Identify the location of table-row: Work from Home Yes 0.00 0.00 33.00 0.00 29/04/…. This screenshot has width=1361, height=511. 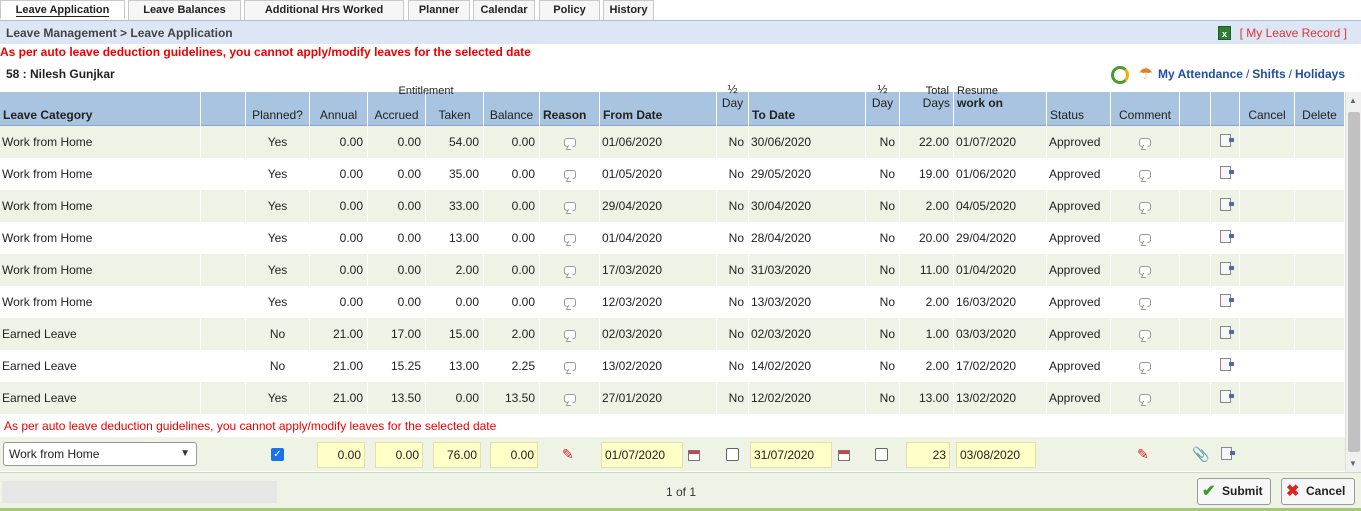
(672, 206).